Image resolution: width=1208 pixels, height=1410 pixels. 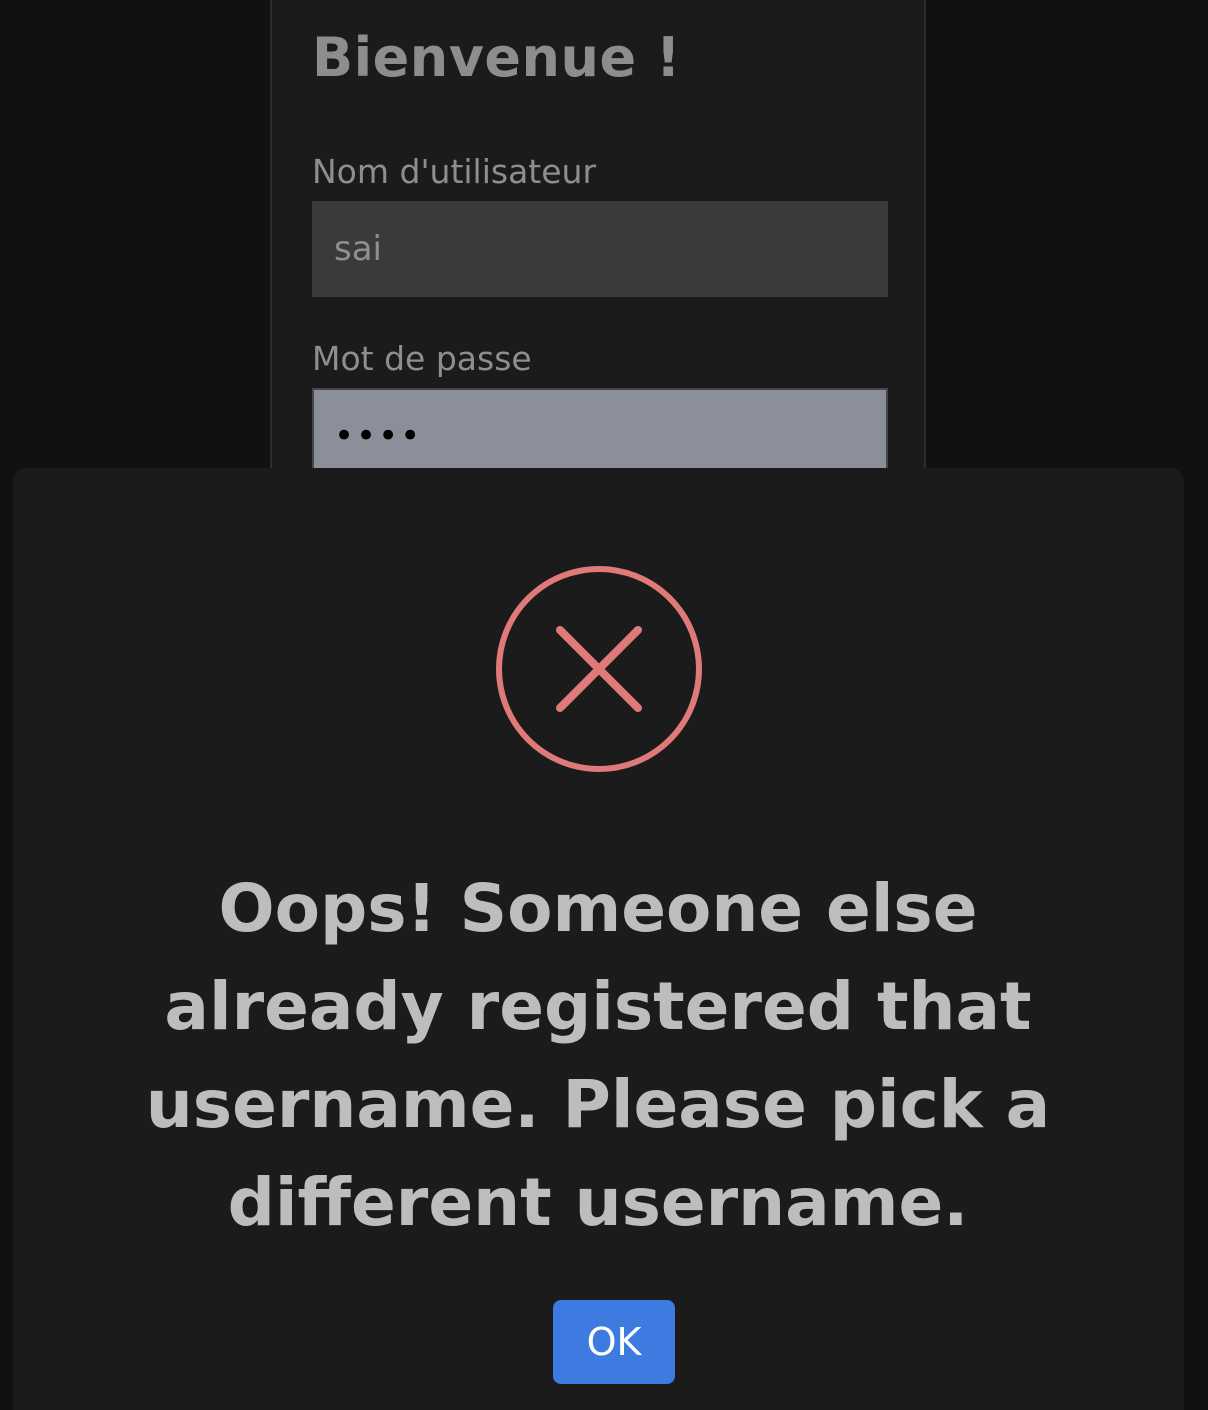 I want to click on page-title: Bienvenue !, so click(x=496, y=57).